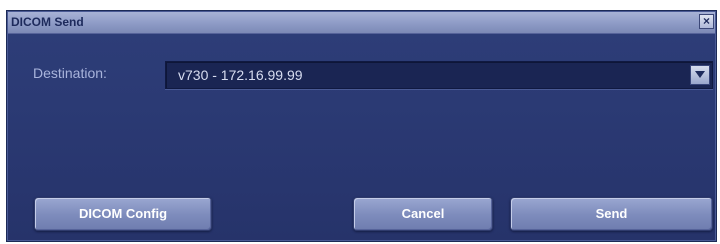  I want to click on destination-selected-value: v730 - 172.16.99.99, so click(240, 75).